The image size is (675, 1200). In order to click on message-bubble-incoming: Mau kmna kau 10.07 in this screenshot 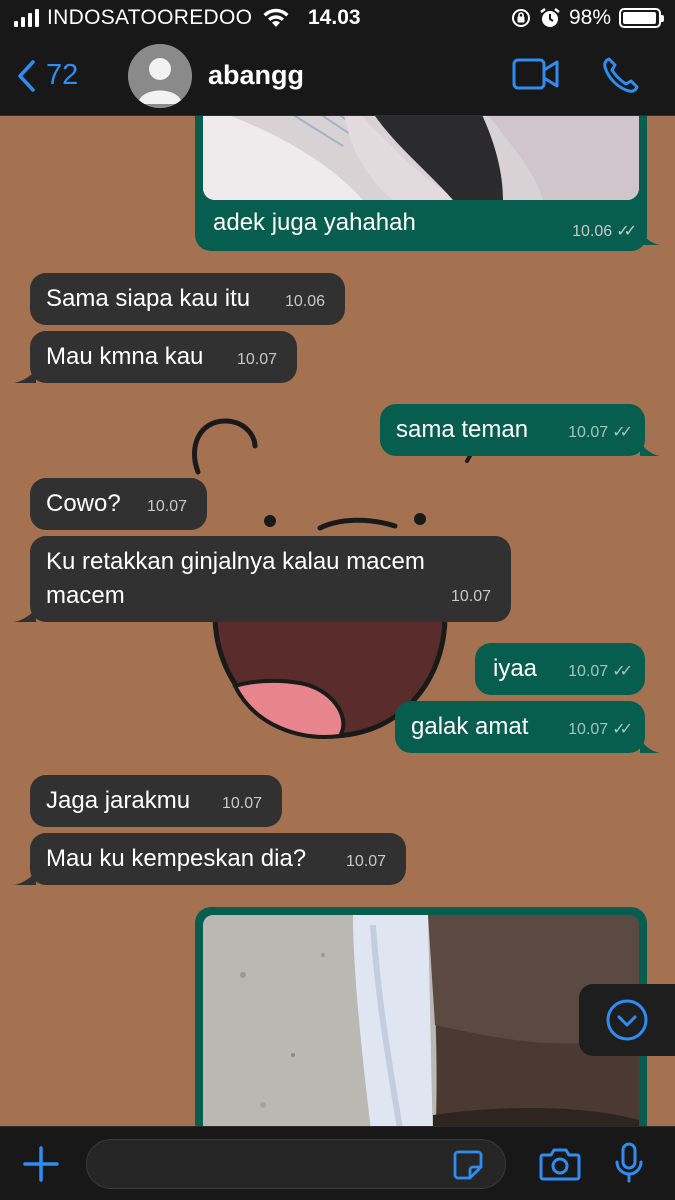, I will do `click(163, 357)`.